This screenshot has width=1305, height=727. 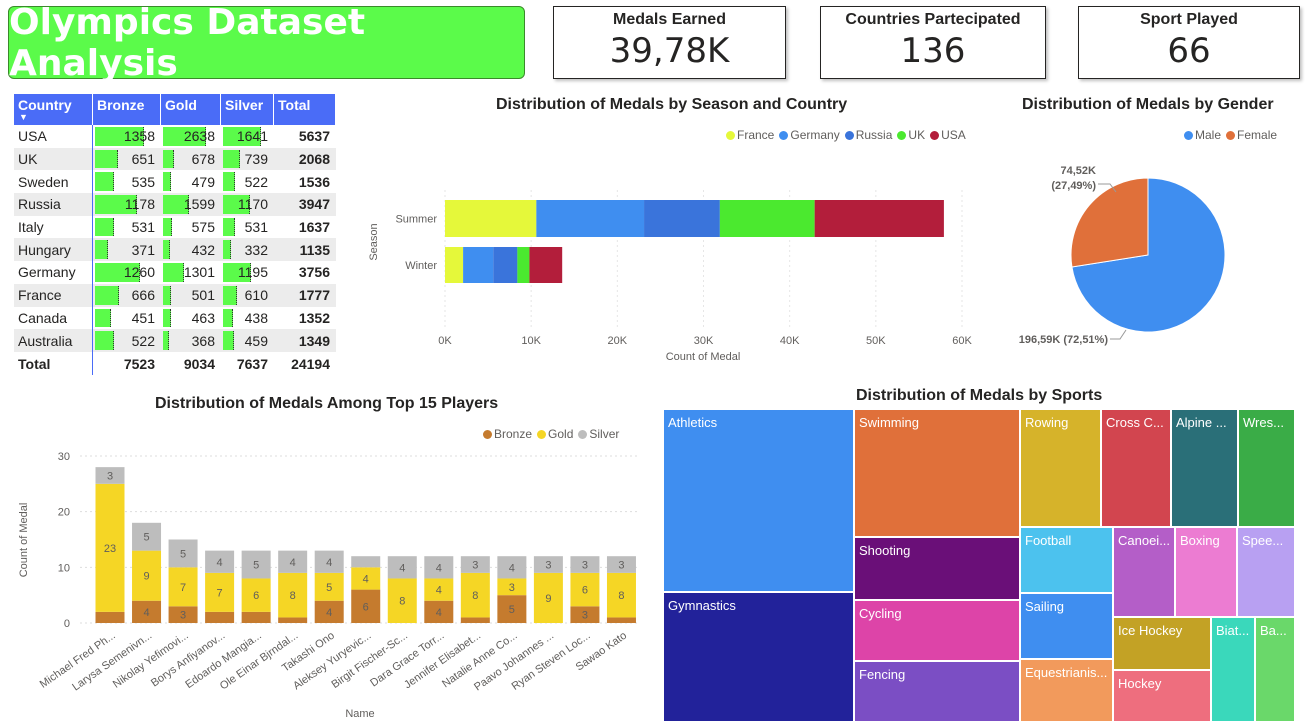 What do you see at coordinates (1251, 135) in the screenshot?
I see `legend-item: Female` at bounding box center [1251, 135].